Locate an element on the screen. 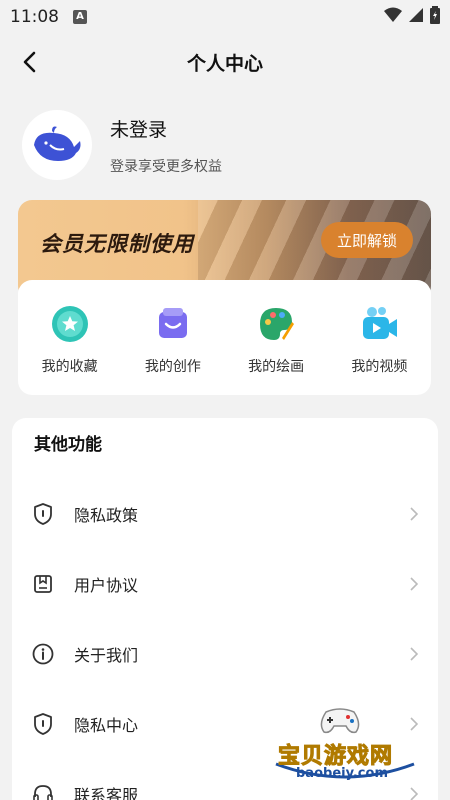 The width and height of the screenshot is (450, 800). feature-collection: 我的收藏 is located at coordinates (69, 337).